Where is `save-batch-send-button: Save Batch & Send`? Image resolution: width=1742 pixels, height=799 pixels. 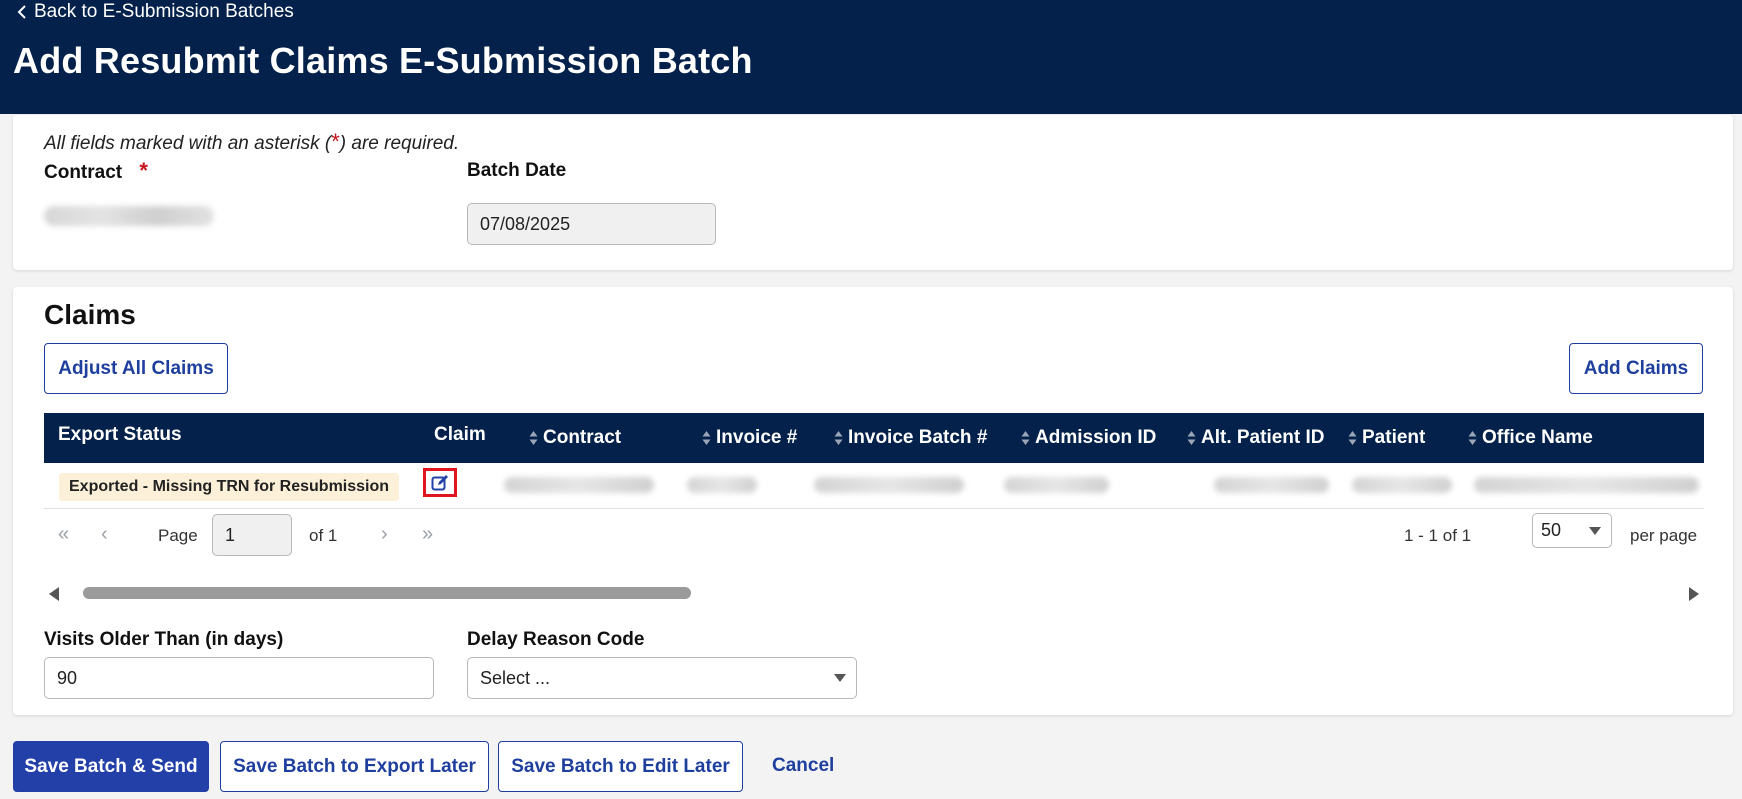
save-batch-send-button: Save Batch & Send is located at coordinates (111, 766).